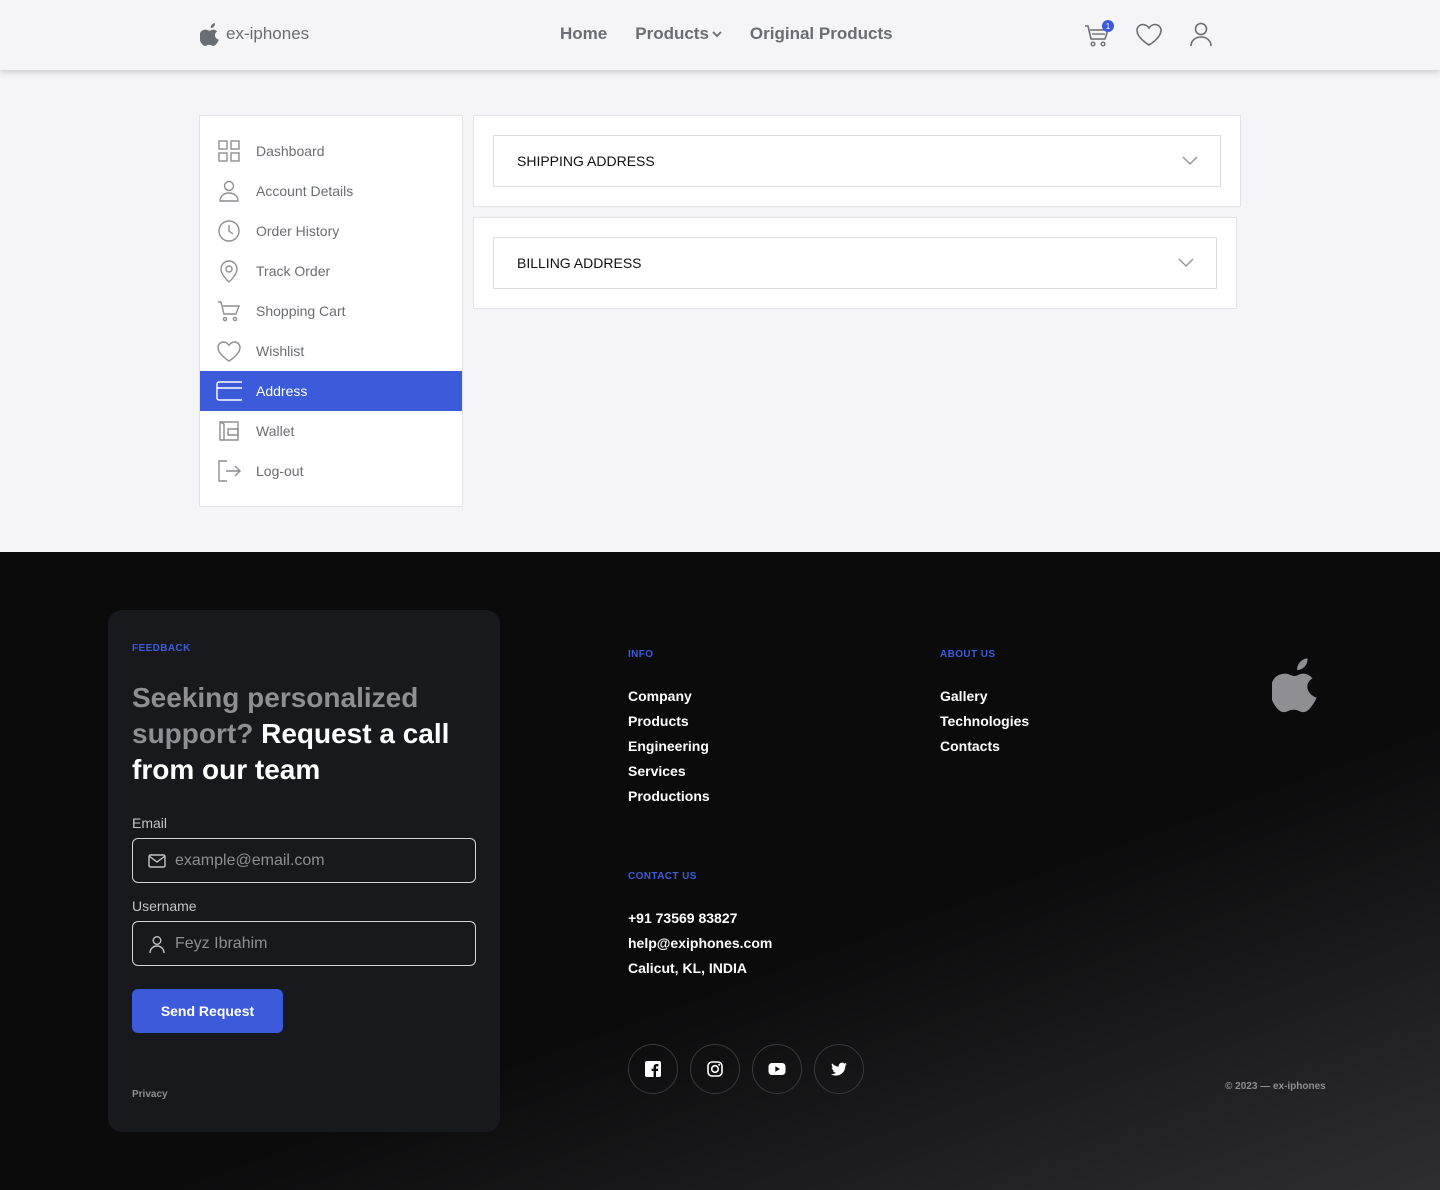  Describe the element at coordinates (586, 161) in the screenshot. I see `shipping-address-title: SHIPPING ADDRESS` at that location.